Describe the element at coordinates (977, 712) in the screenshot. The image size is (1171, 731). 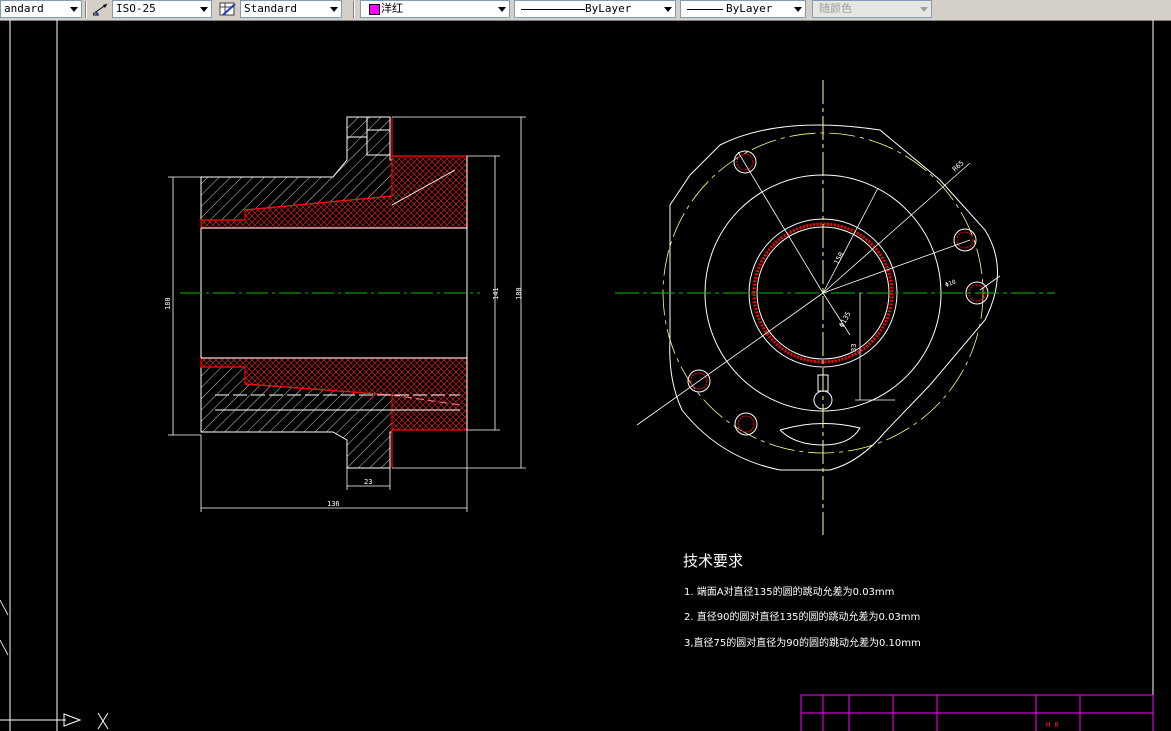
I see `title-block` at that location.